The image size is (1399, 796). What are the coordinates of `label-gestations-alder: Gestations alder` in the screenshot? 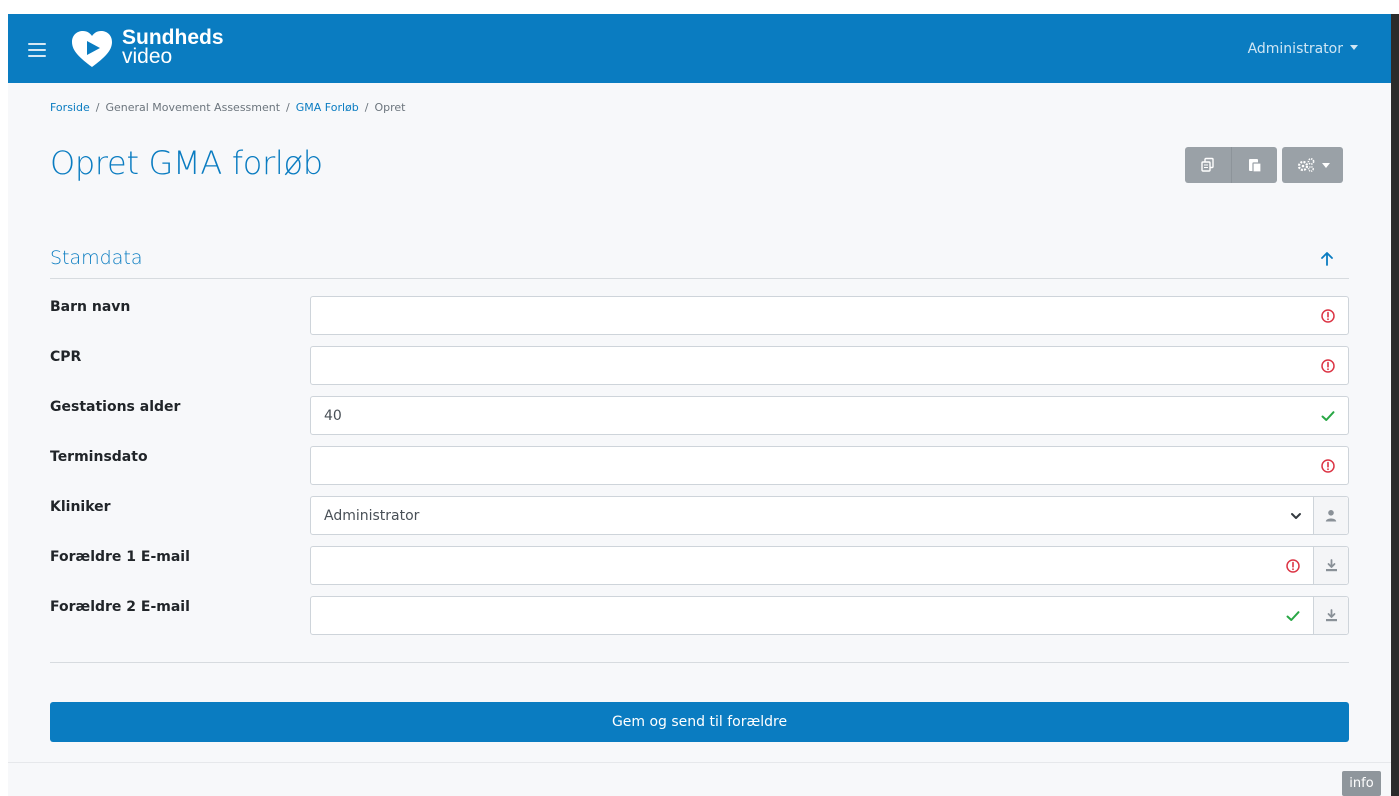 It's located at (115, 407).